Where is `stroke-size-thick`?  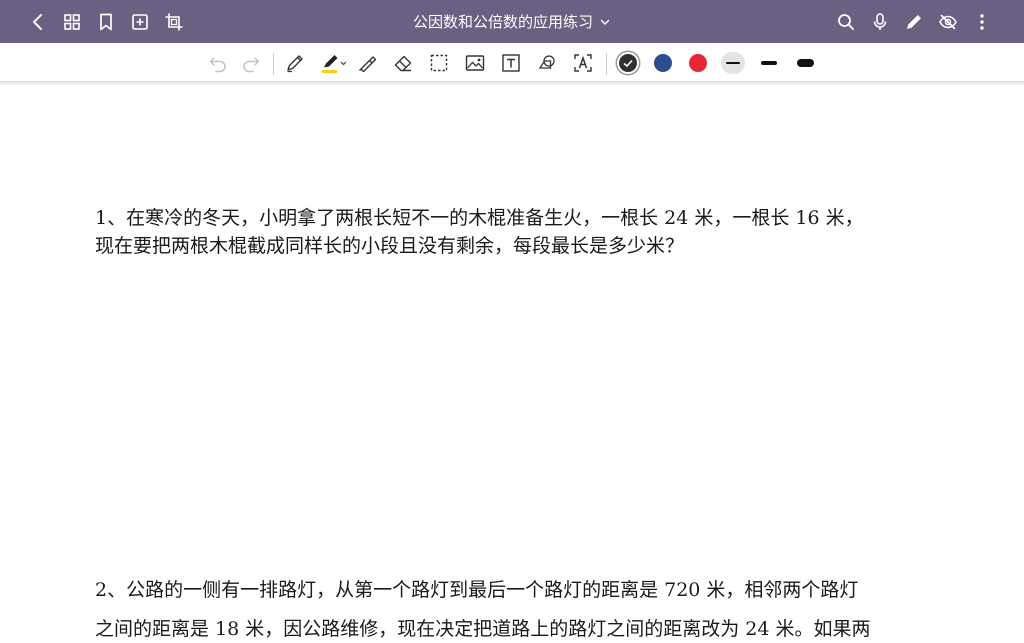 stroke-size-thick is located at coordinates (805, 63).